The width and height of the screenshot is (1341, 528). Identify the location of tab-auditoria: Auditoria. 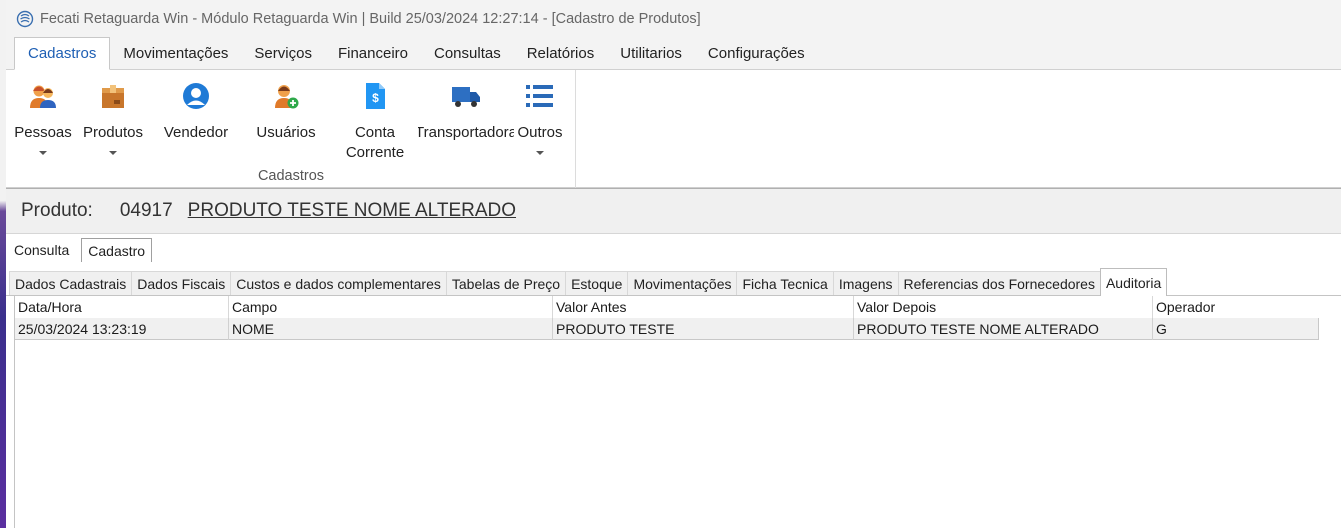
(1133, 282).